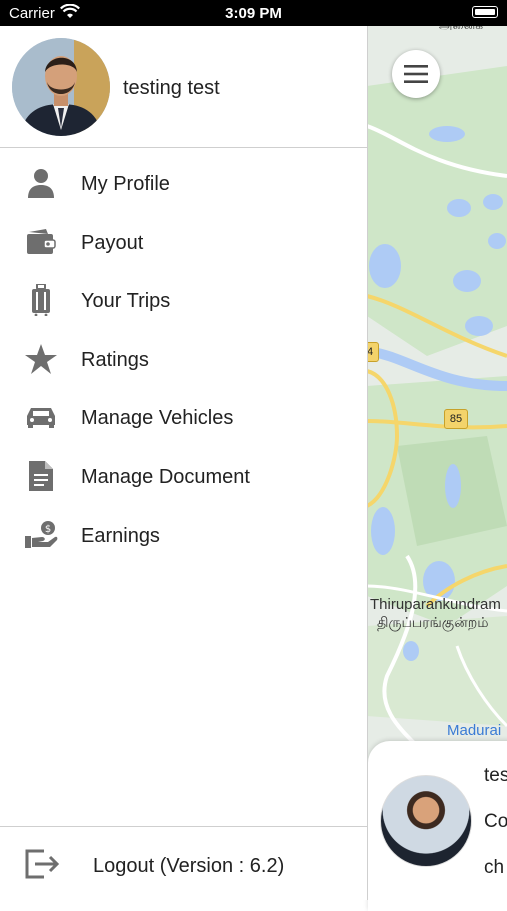 The image size is (507, 911). What do you see at coordinates (41, 183) in the screenshot?
I see `person-icon` at bounding box center [41, 183].